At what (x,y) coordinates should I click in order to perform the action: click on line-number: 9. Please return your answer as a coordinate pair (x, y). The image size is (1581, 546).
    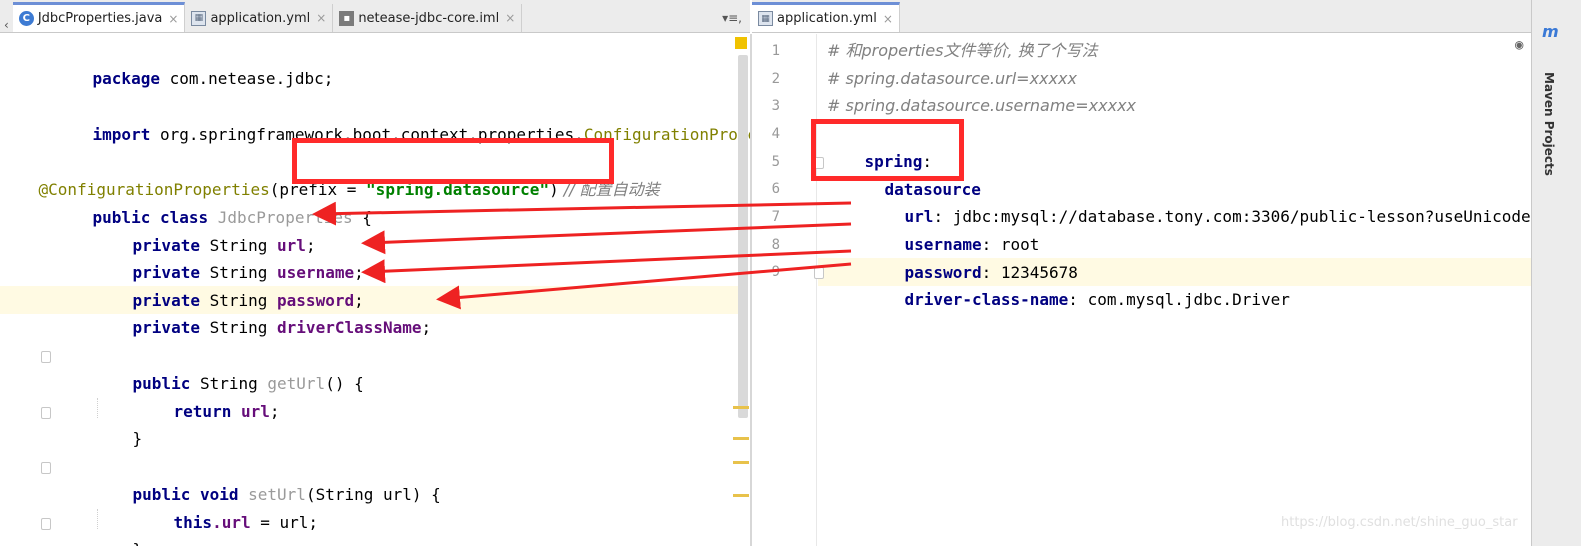
    Looking at the image, I should click on (775, 272).